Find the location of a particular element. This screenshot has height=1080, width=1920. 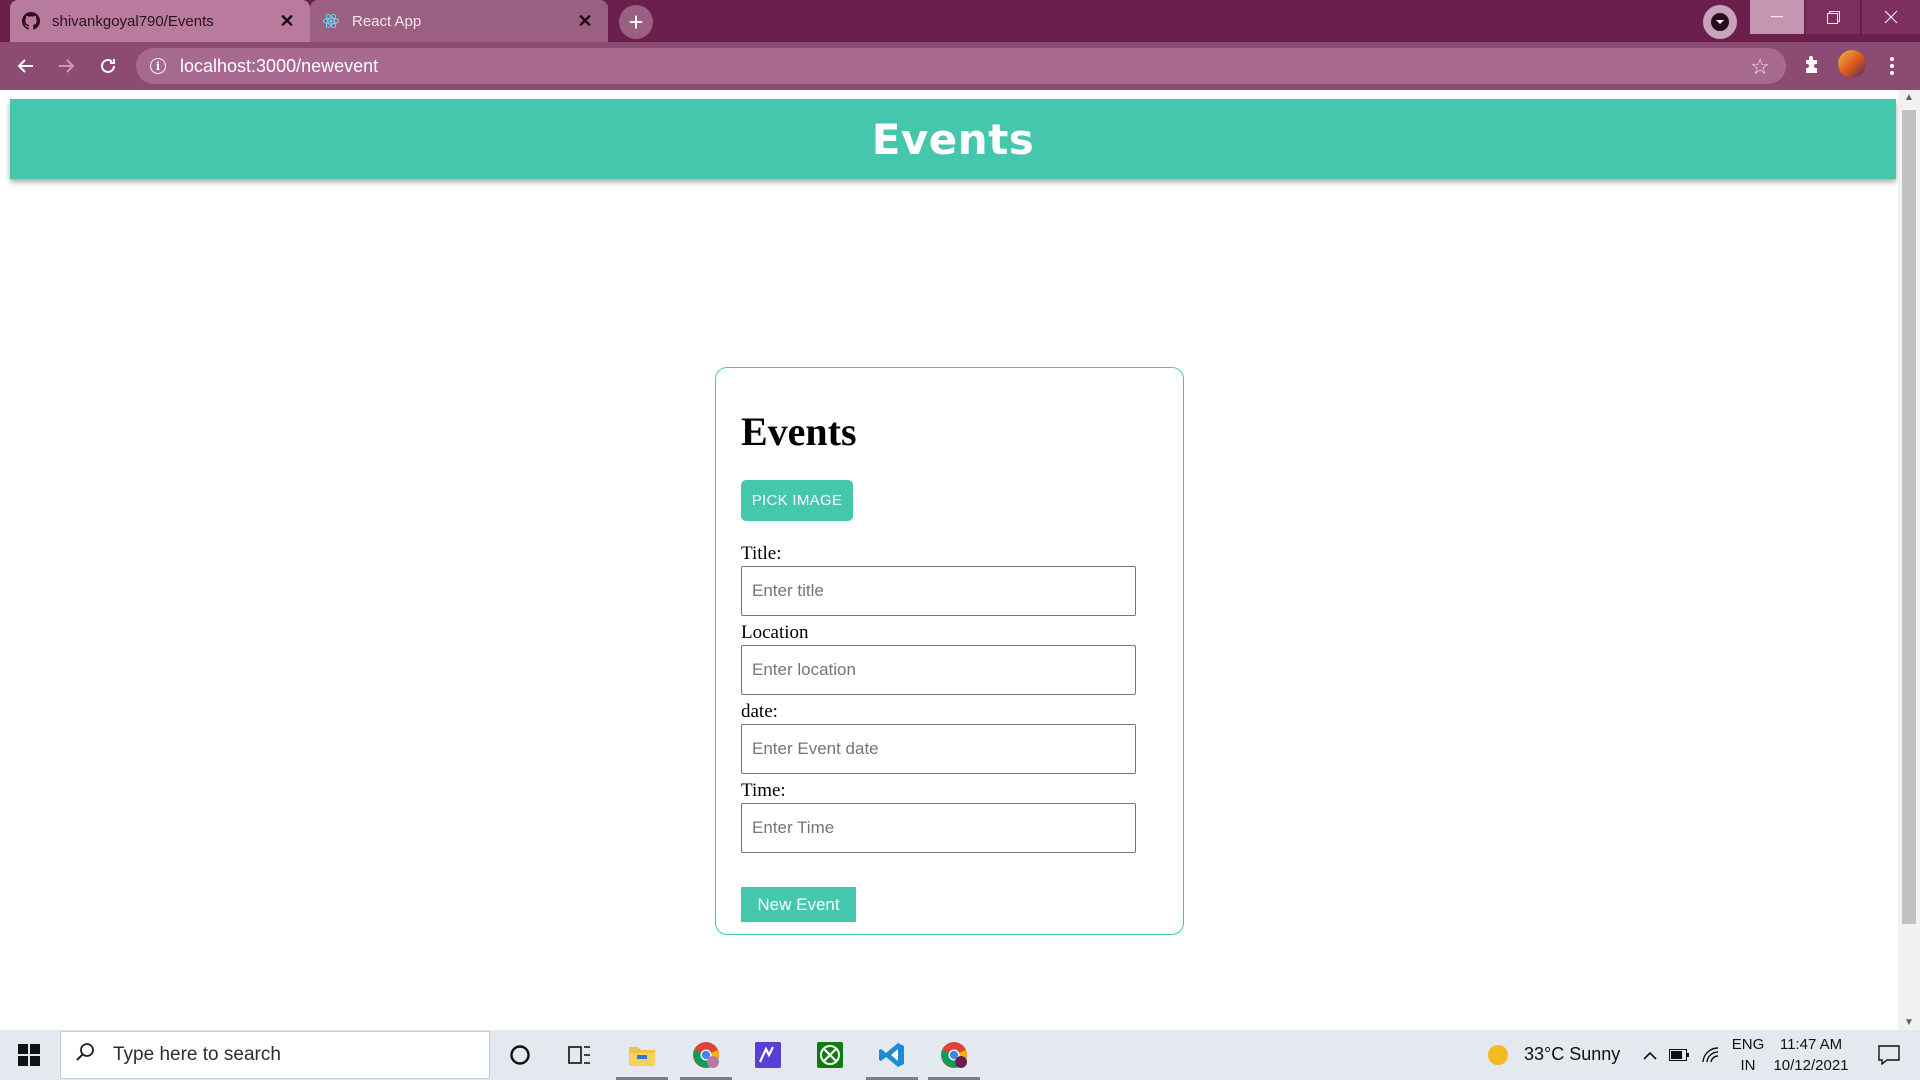

new-event-button: New Event is located at coordinates (798, 904).